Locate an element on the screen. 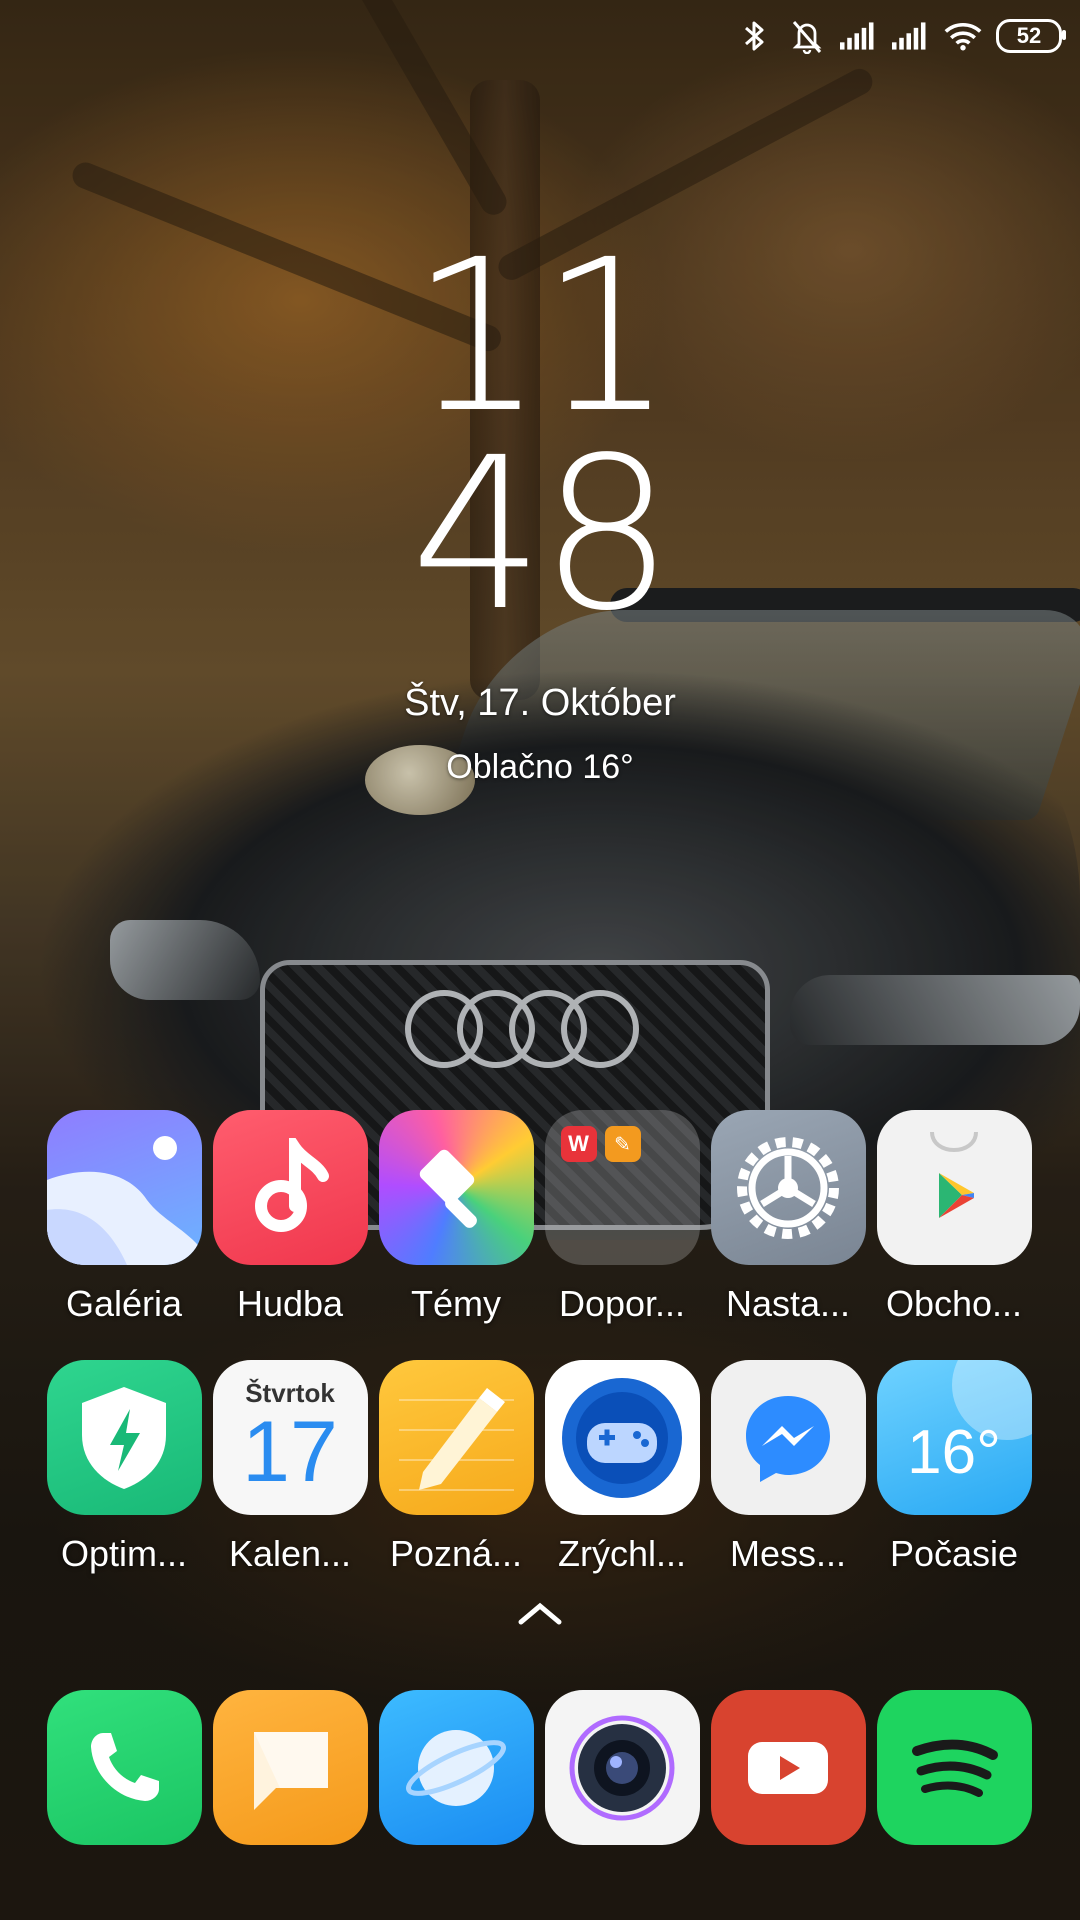 The width and height of the screenshot is (1080, 1920). bluetooth-icon is located at coordinates (755, 36).